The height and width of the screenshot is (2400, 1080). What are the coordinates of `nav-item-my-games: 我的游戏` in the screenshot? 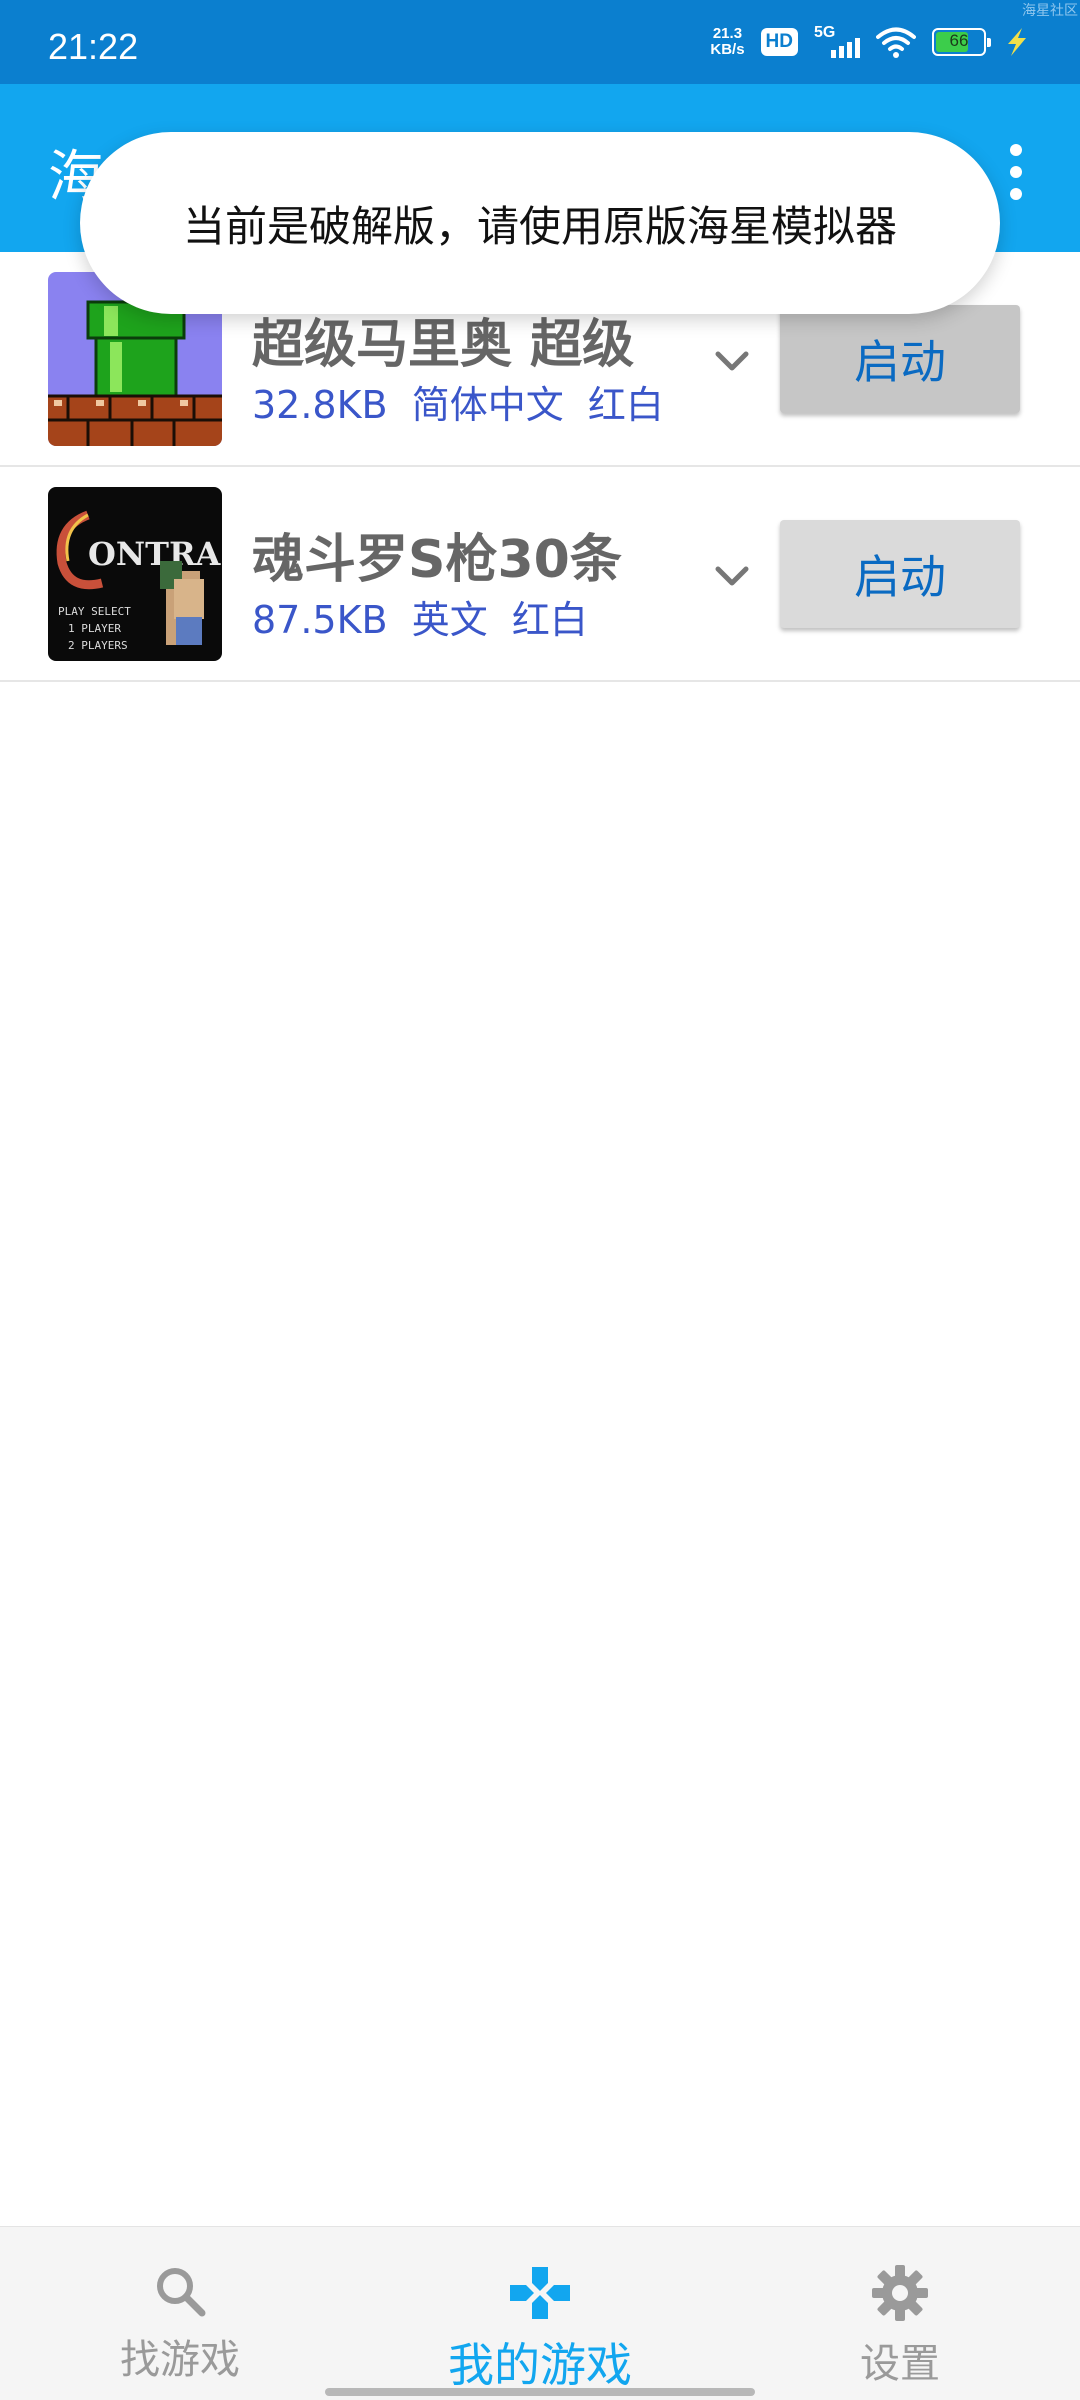 It's located at (540, 2313).